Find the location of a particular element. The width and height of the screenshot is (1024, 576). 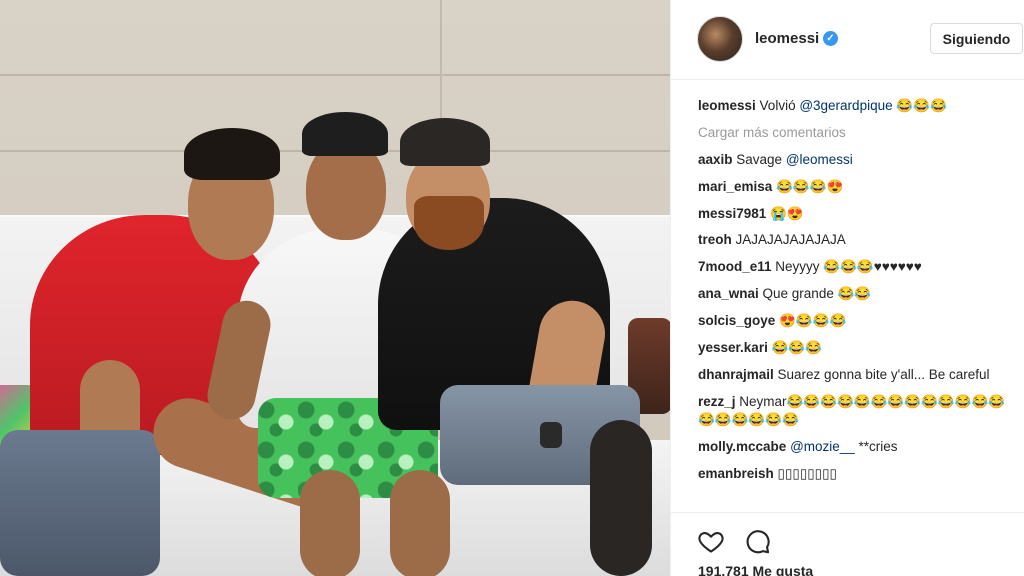

comment-text: **cries is located at coordinates (876, 446).